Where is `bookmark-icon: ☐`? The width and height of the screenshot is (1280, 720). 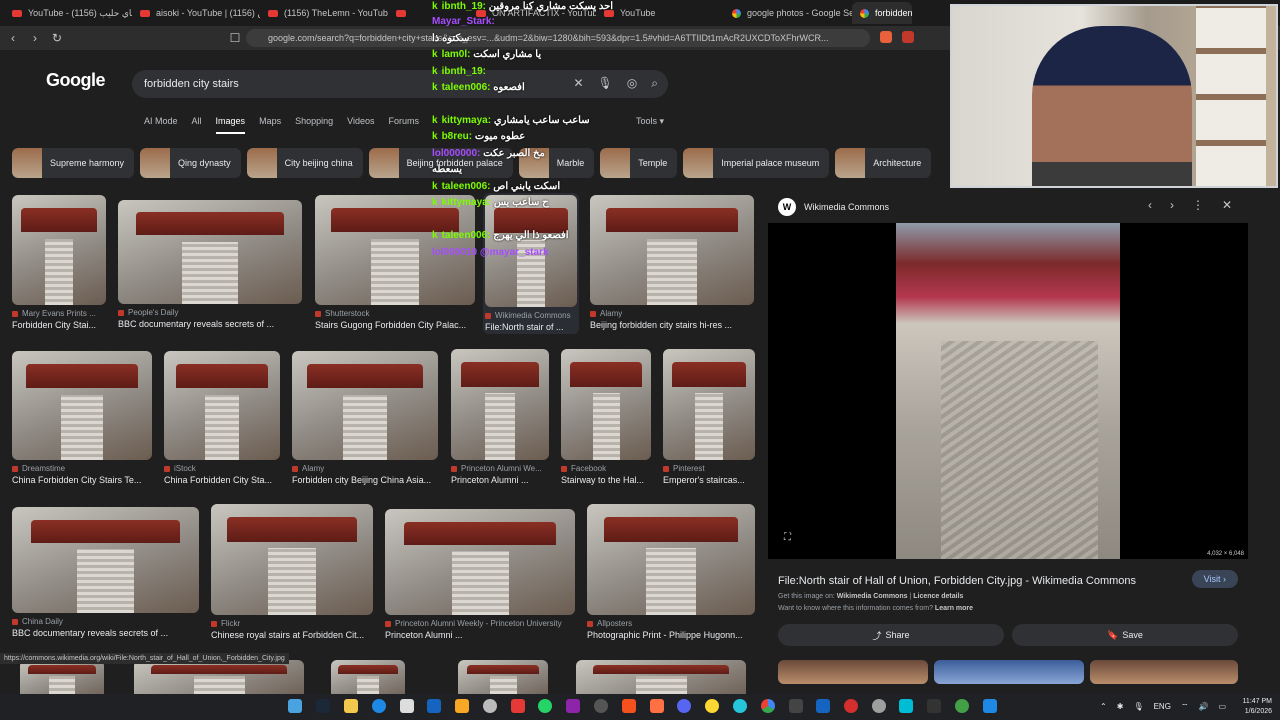 bookmark-icon: ☐ is located at coordinates (235, 38).